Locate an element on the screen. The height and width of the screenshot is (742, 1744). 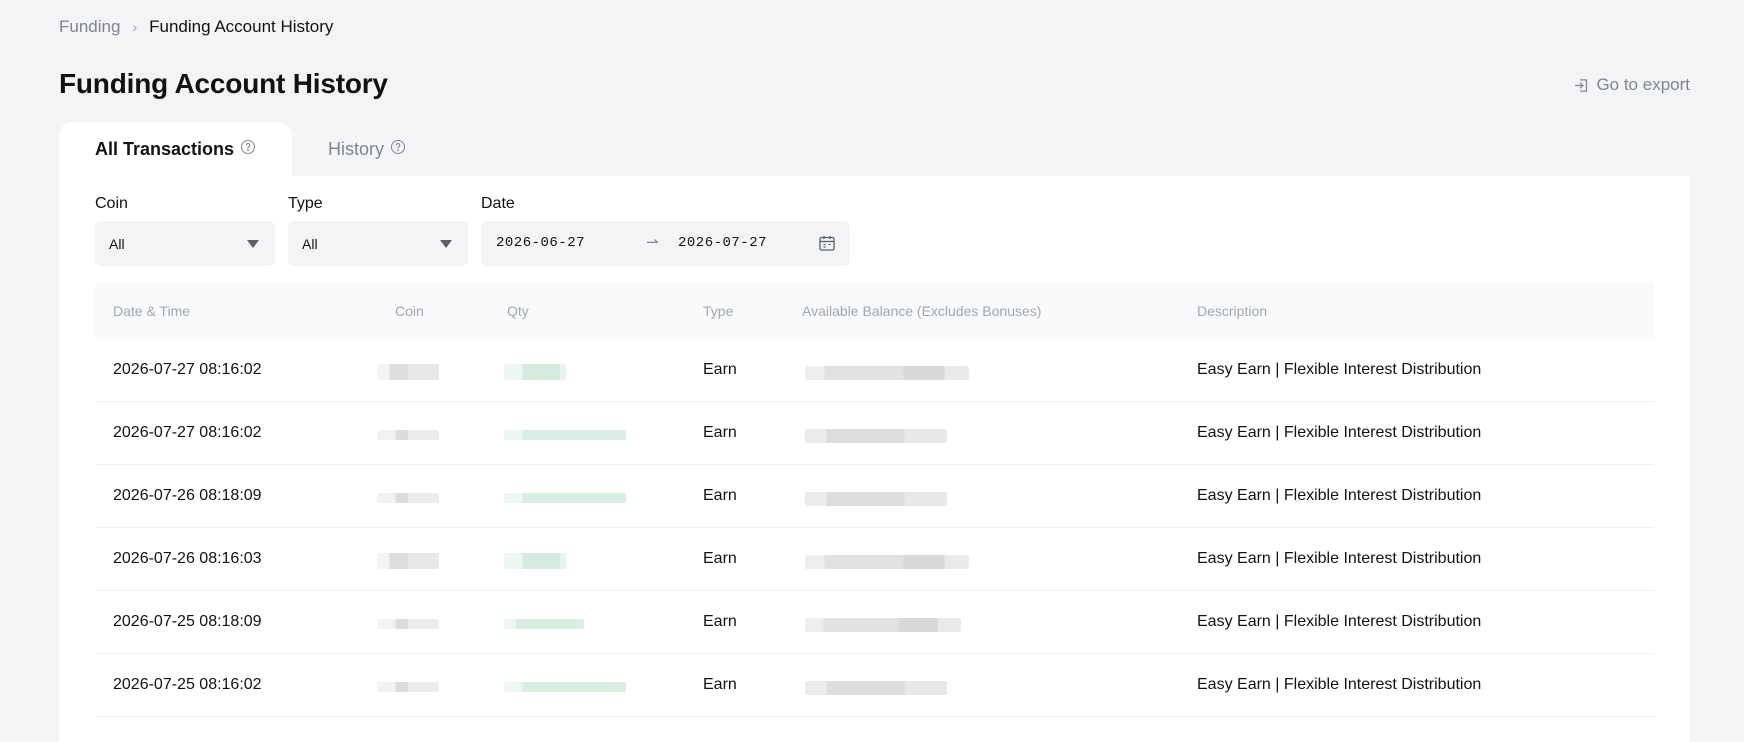
tab-history-label: History is located at coordinates (356, 148).